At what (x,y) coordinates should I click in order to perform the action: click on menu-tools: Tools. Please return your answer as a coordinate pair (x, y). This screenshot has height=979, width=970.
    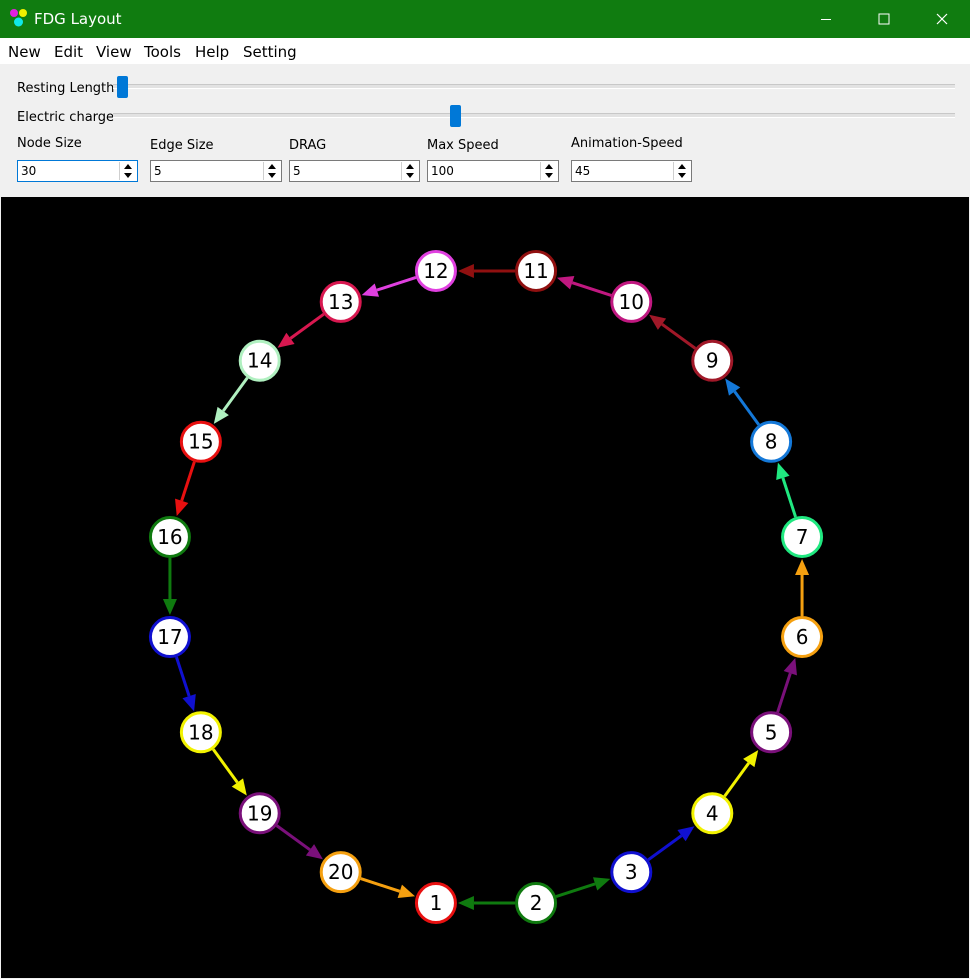
    Looking at the image, I should click on (162, 52).